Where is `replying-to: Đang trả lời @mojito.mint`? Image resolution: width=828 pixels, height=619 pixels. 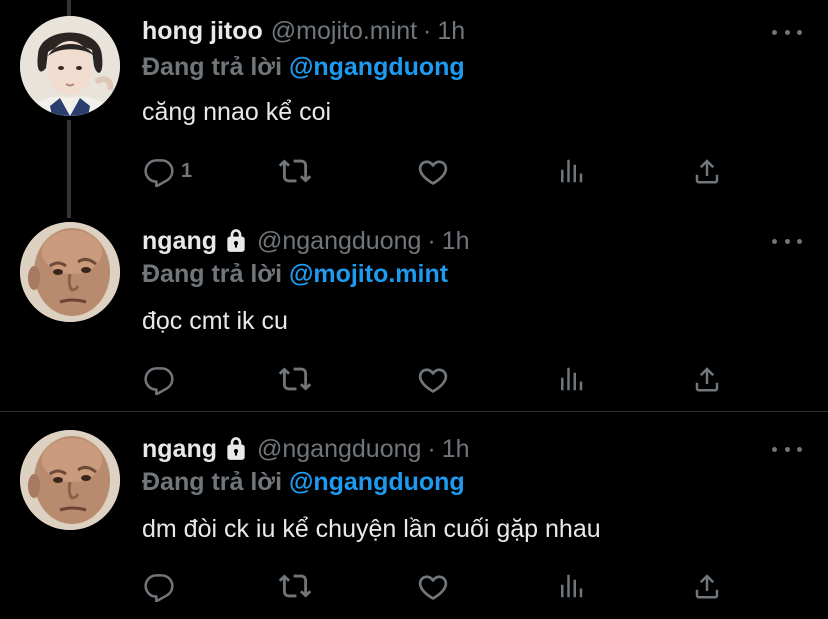
replying-to: Đang trả lời @mojito.mint is located at coordinates (295, 274).